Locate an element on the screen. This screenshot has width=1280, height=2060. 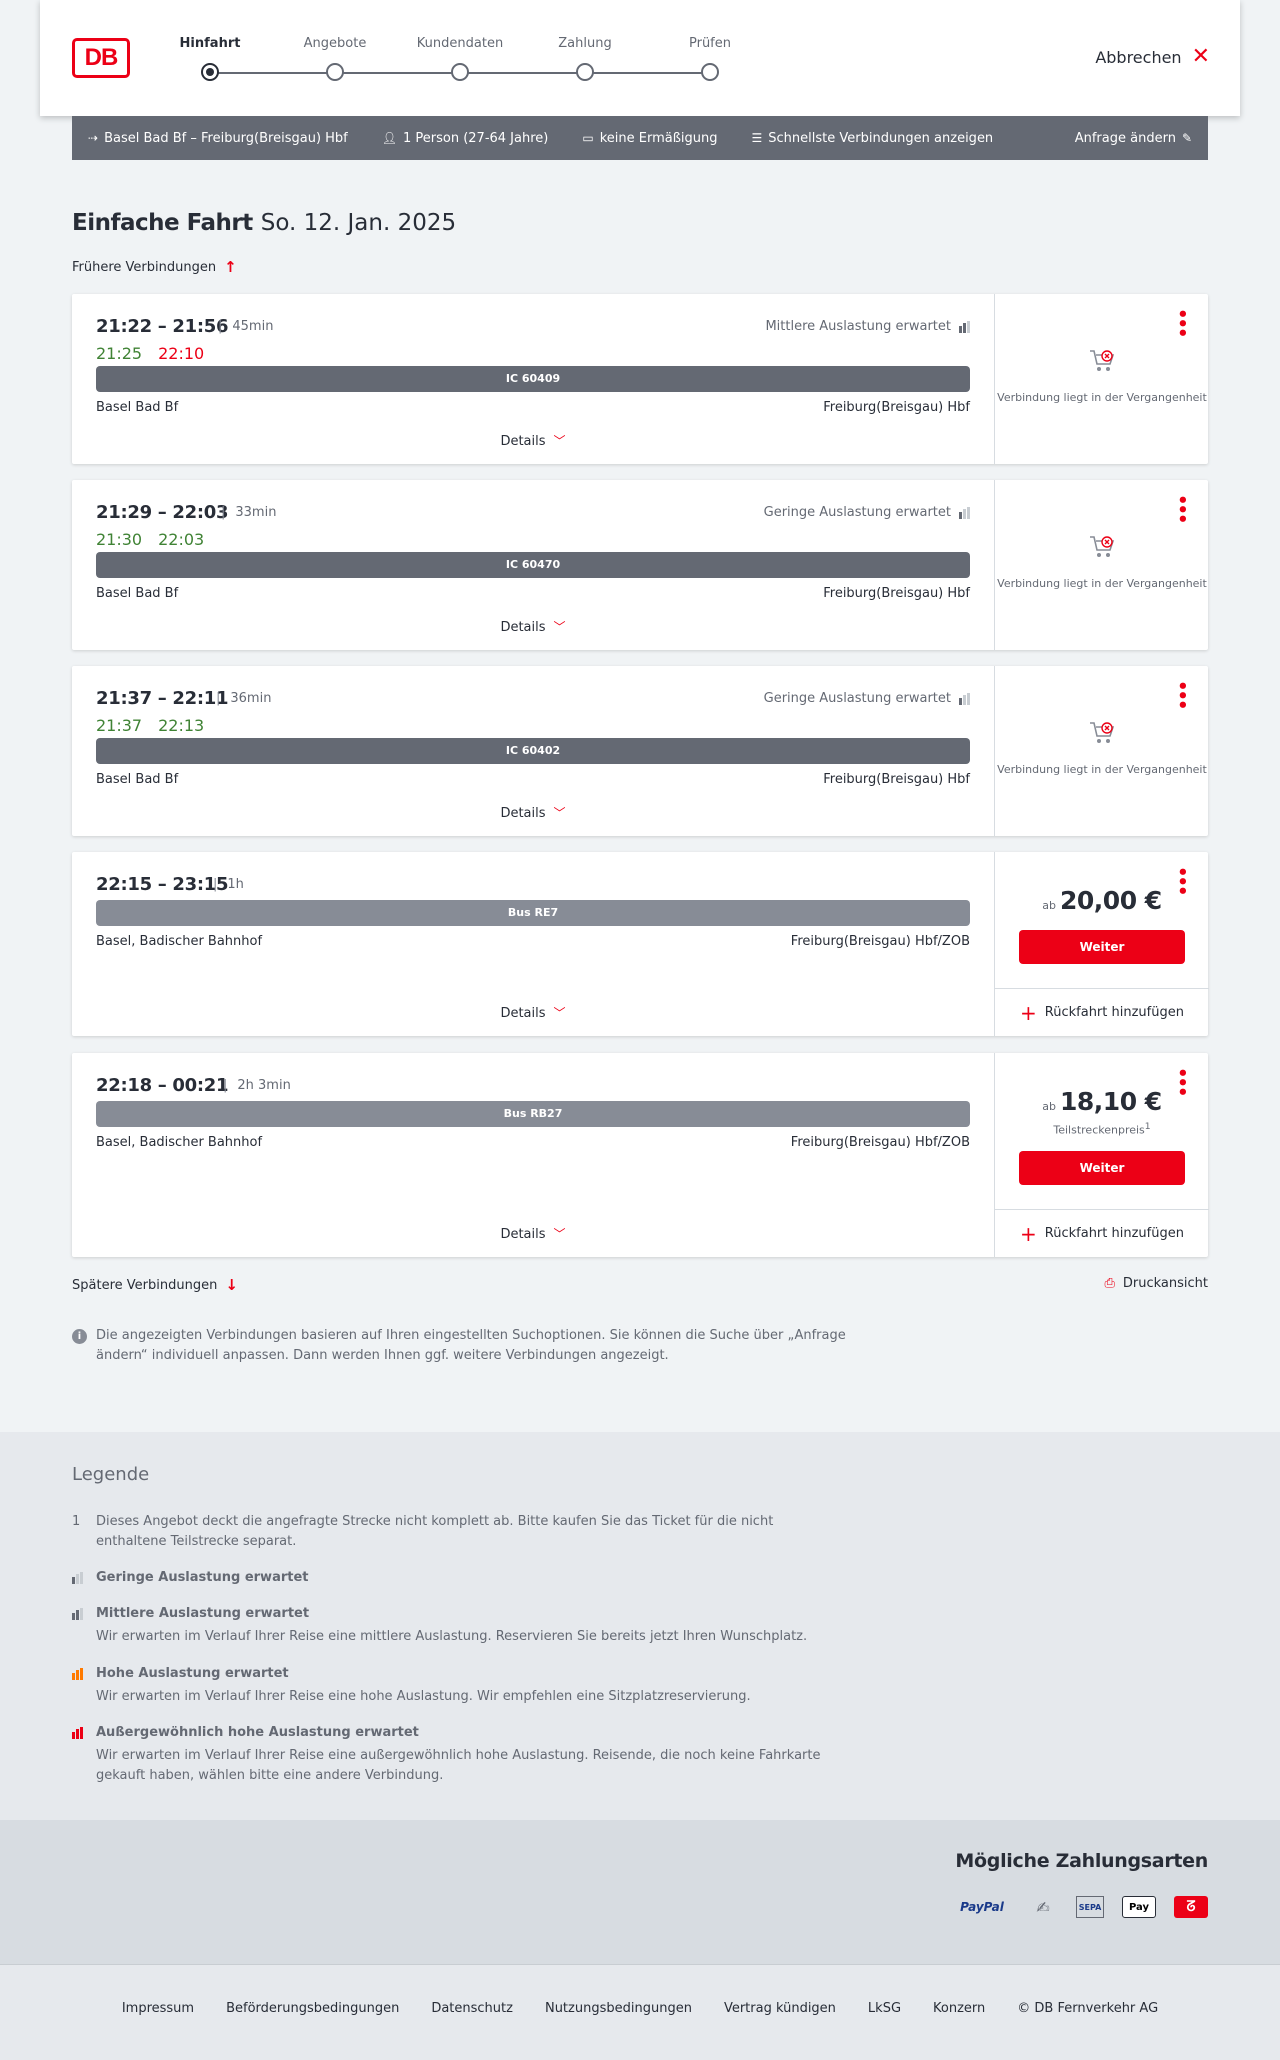
page-title: Einfache Fahrt So. 12. Jan. 2025 is located at coordinates (264, 223).